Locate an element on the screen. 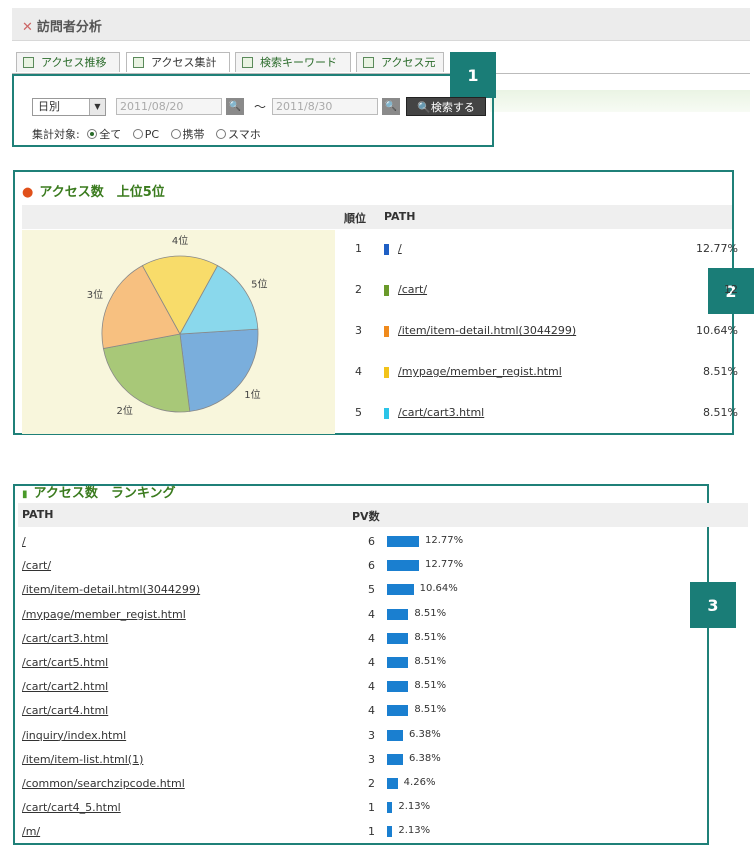 This screenshot has height=854, width=754. ranking-path-link: /common/searchzipcode.html is located at coordinates (103, 783).